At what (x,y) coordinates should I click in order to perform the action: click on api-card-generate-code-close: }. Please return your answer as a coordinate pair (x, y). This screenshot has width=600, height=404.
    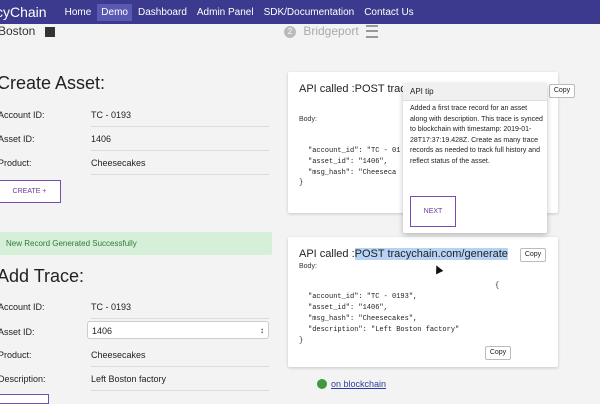
    Looking at the image, I should click on (301, 341).